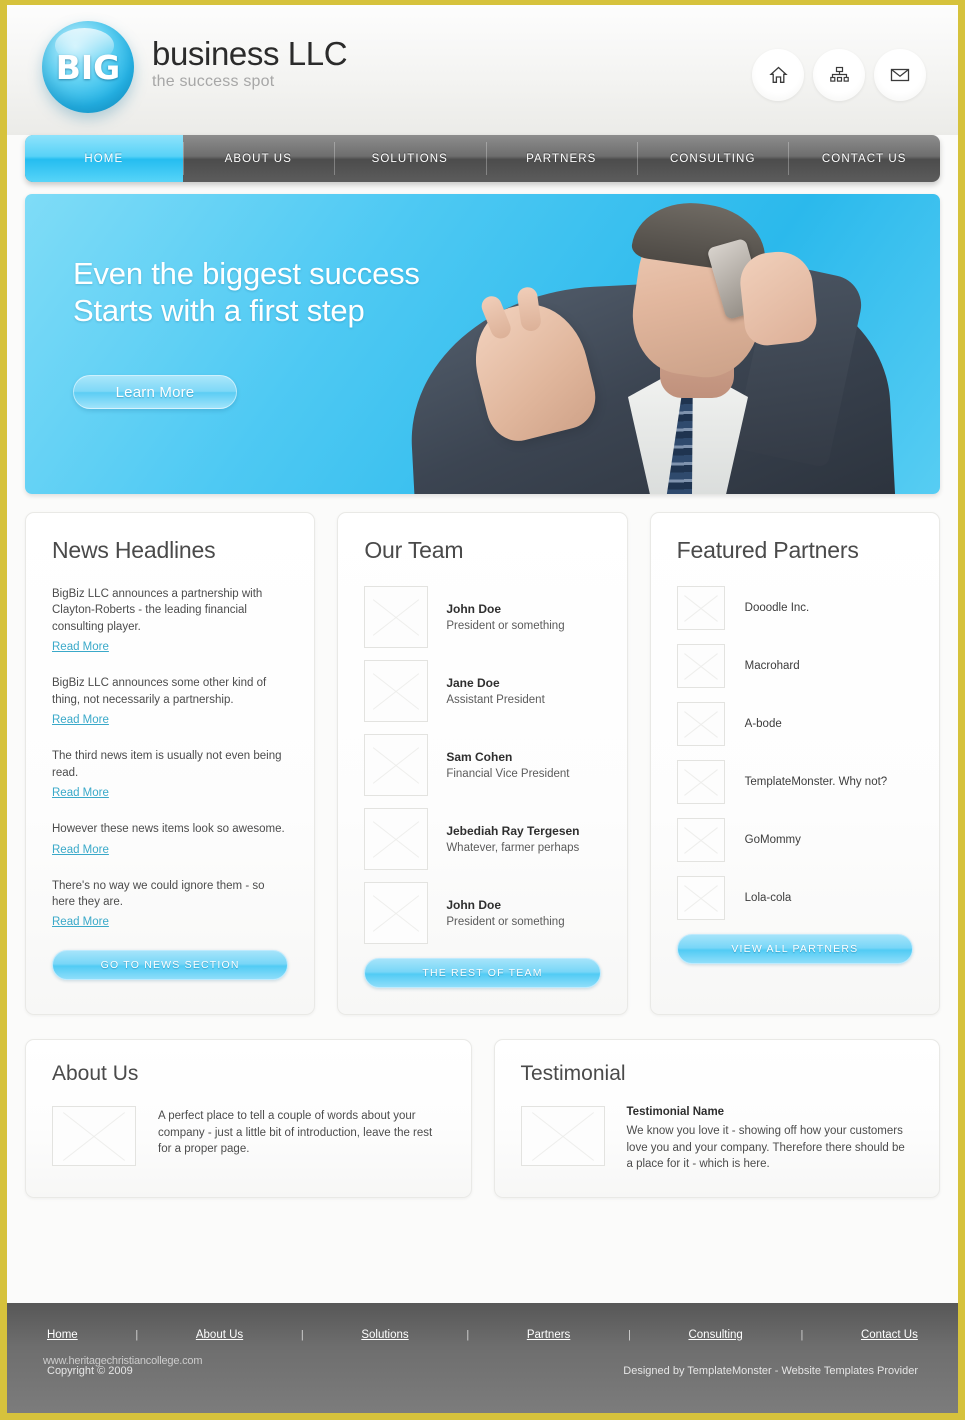 This screenshot has width=965, height=1420. I want to click on team-heading: Our Team, so click(414, 550).